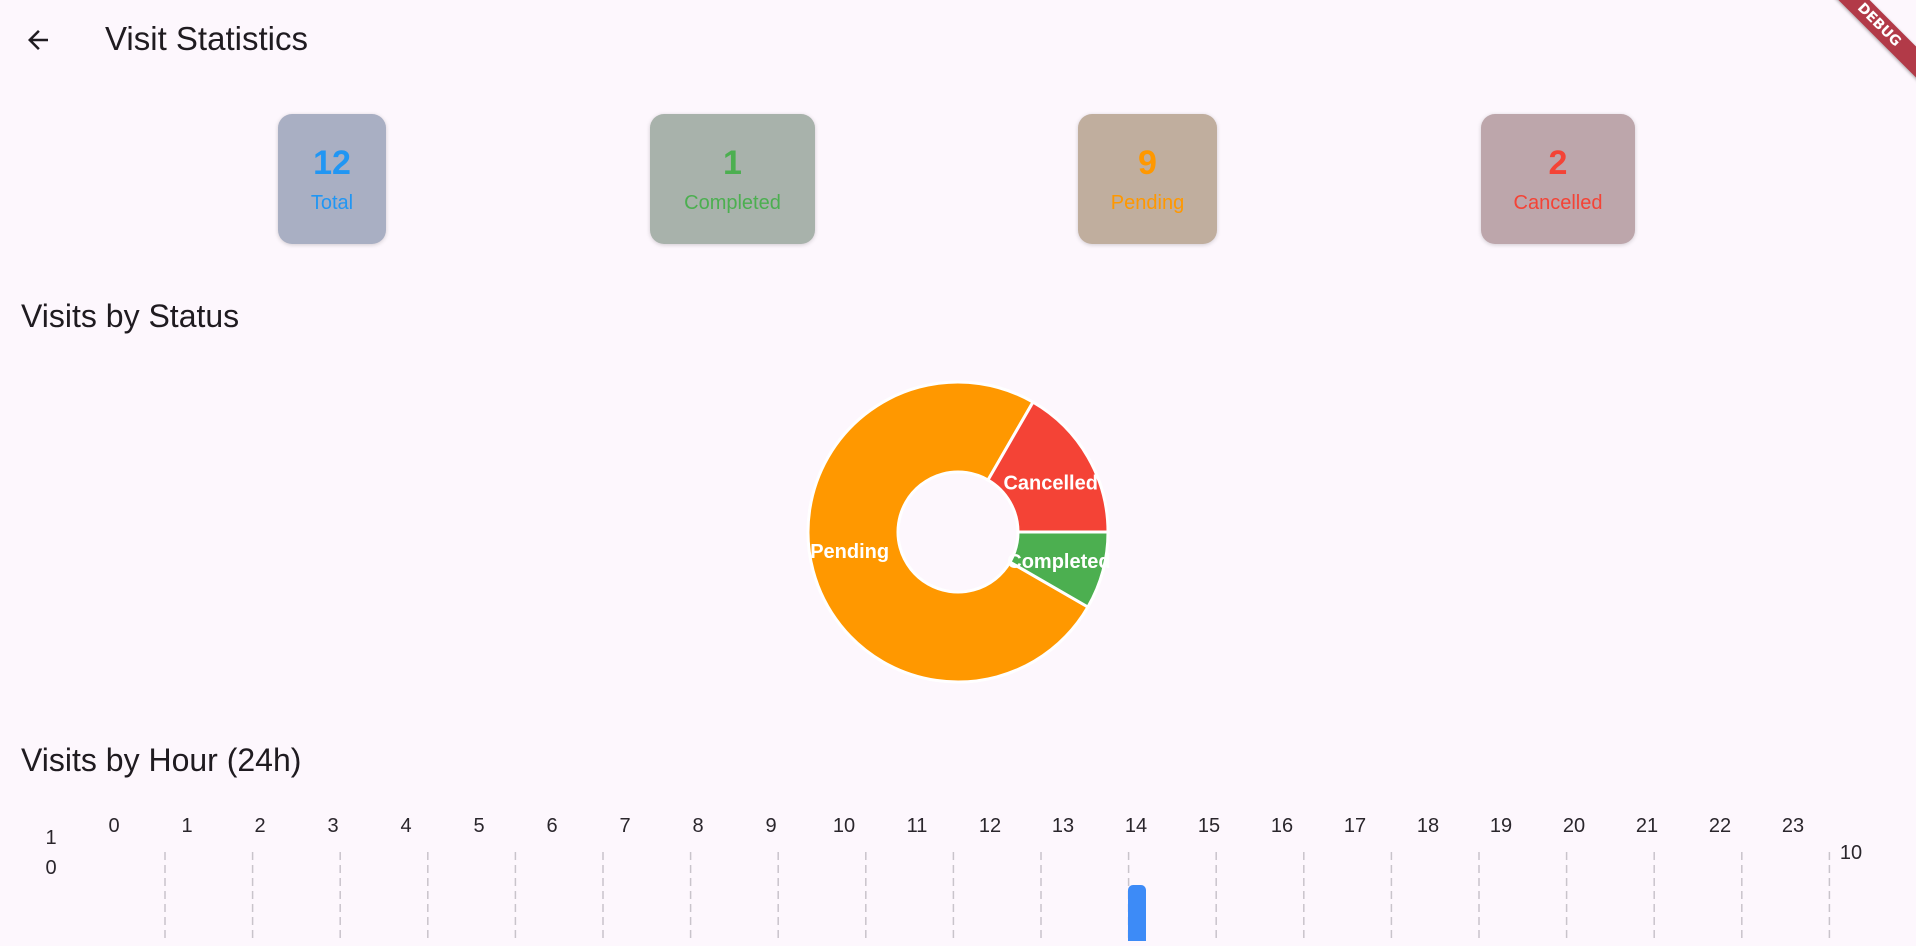 The image size is (1916, 946). I want to click on stat-label-total: Total, so click(332, 203).